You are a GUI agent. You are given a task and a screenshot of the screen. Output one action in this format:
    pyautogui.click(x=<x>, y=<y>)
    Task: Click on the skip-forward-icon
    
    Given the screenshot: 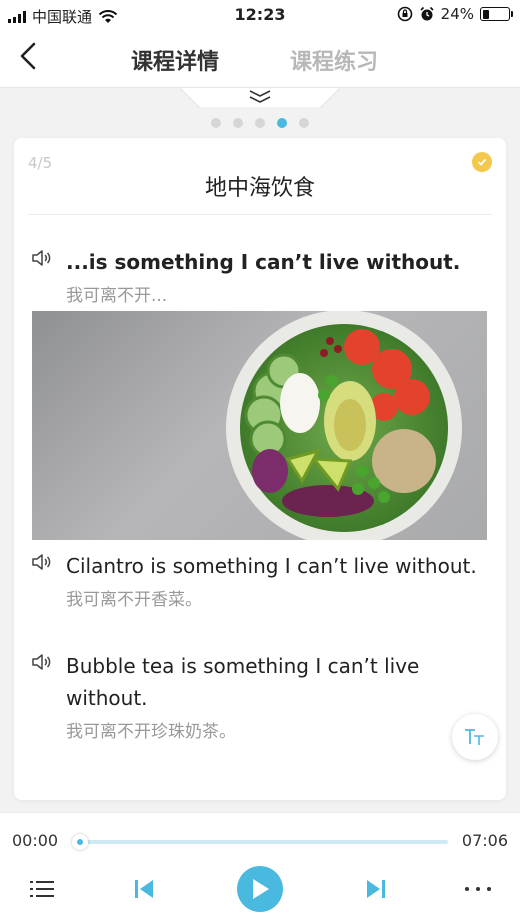 What is the action you would take?
    pyautogui.click(x=376, y=889)
    